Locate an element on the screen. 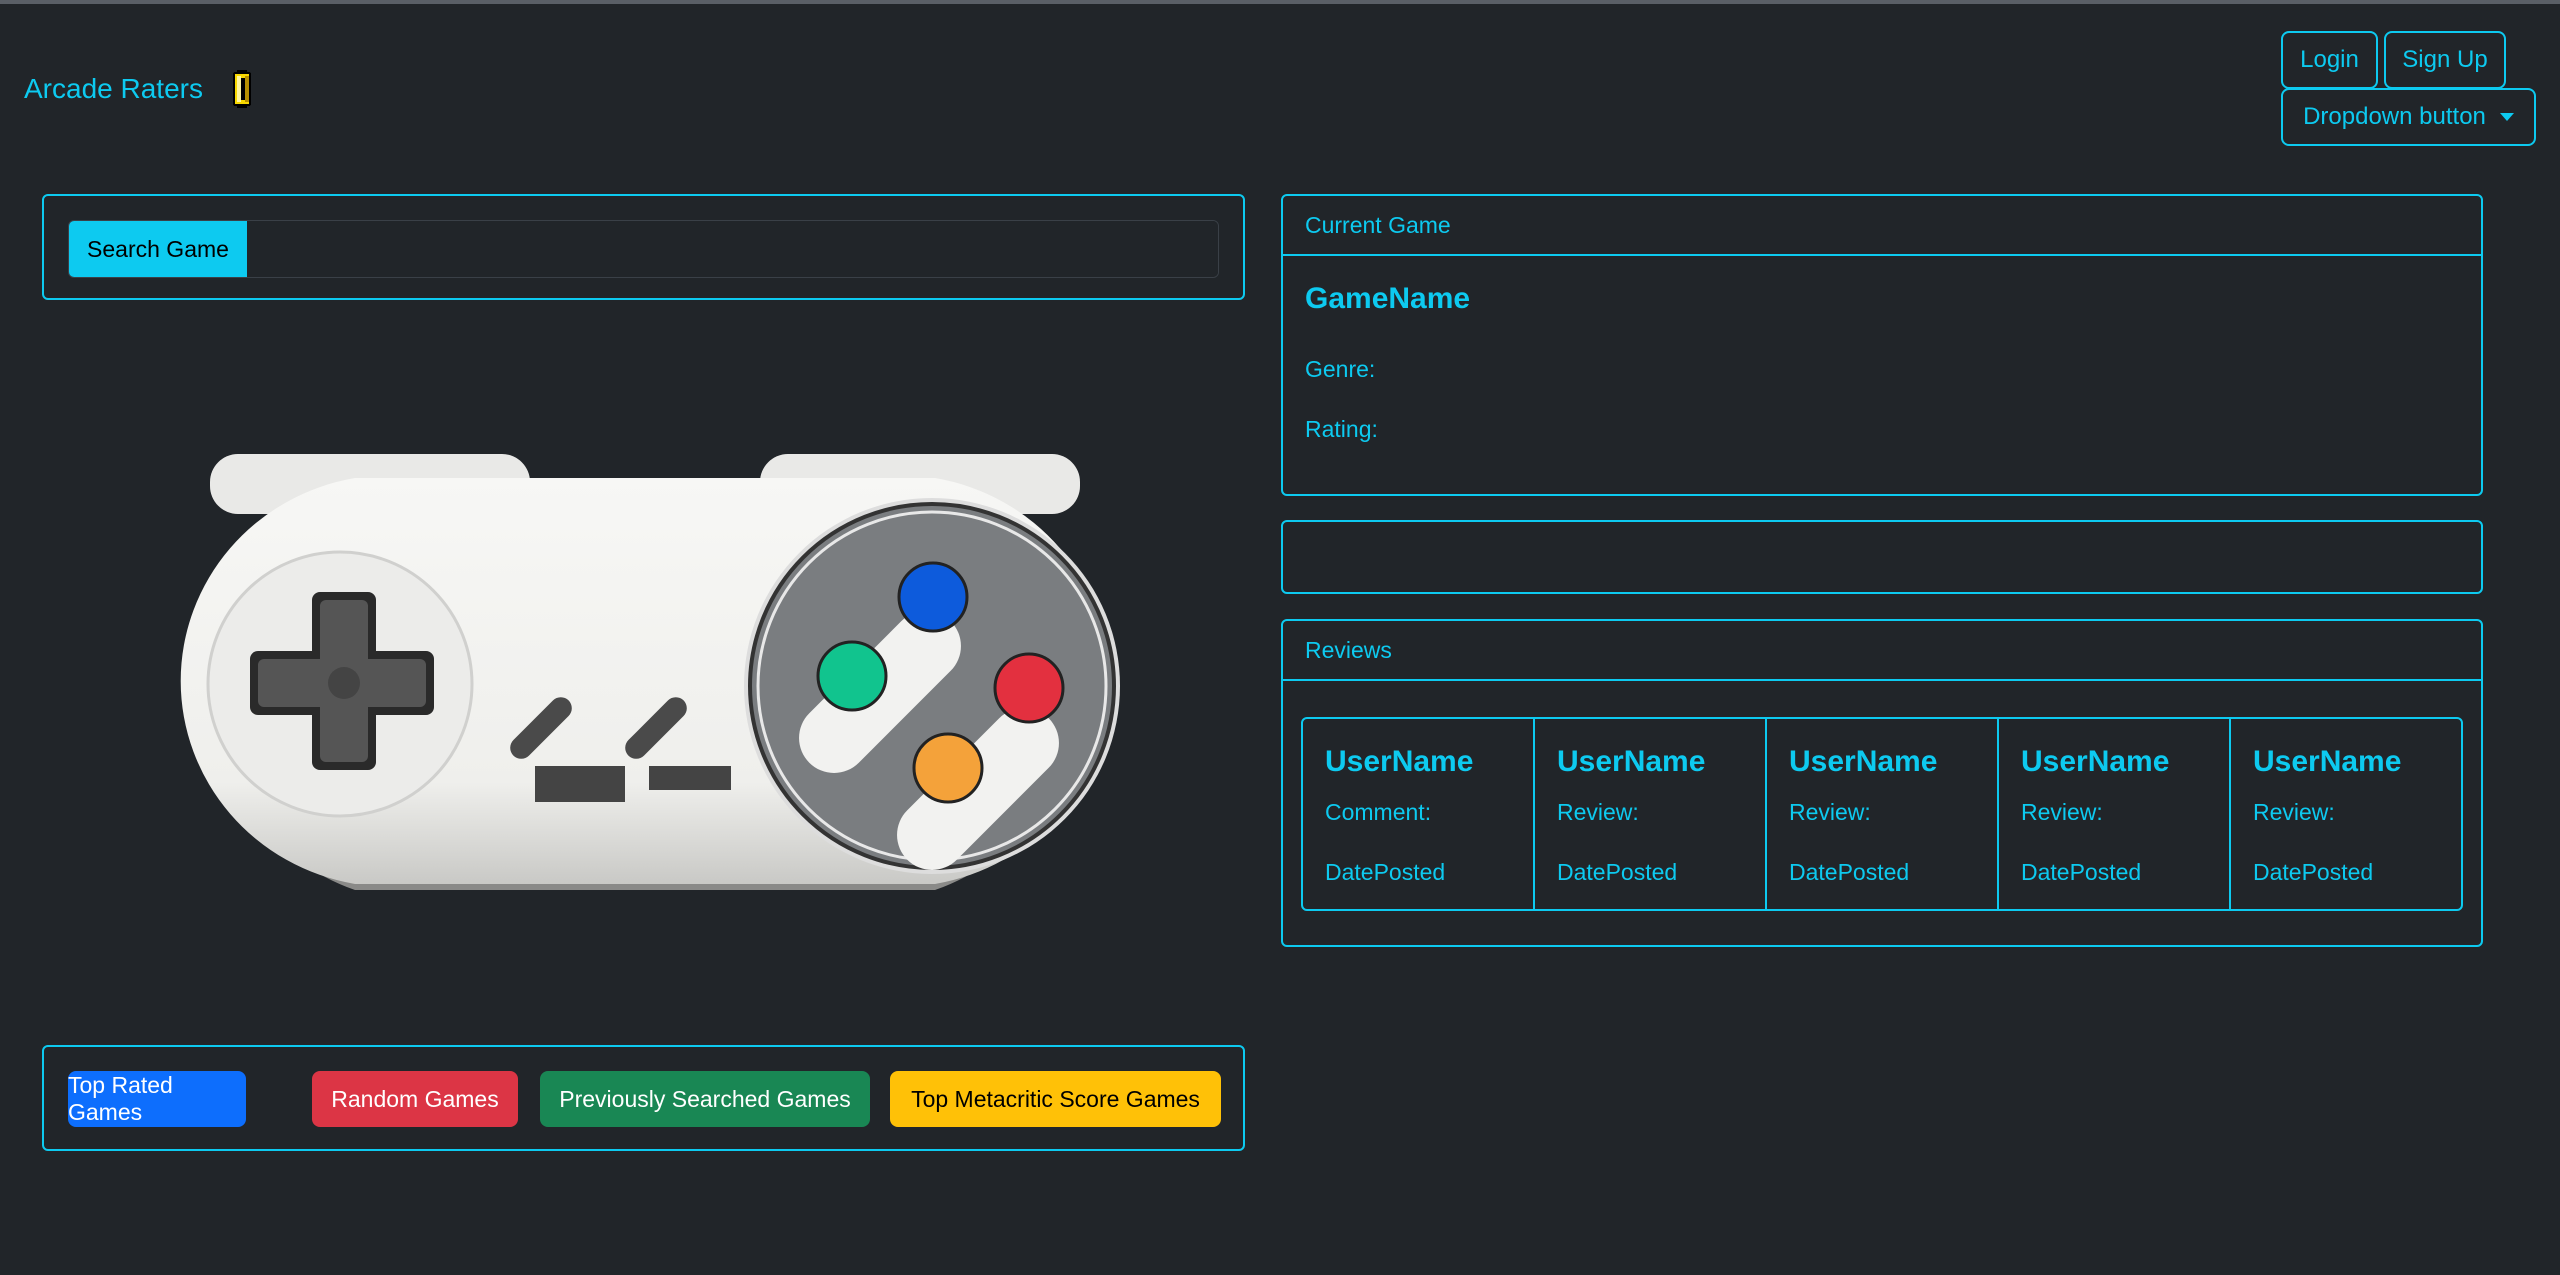 This screenshot has width=2560, height=1275. navbar-brand: Arcade Raters is located at coordinates (138, 89).